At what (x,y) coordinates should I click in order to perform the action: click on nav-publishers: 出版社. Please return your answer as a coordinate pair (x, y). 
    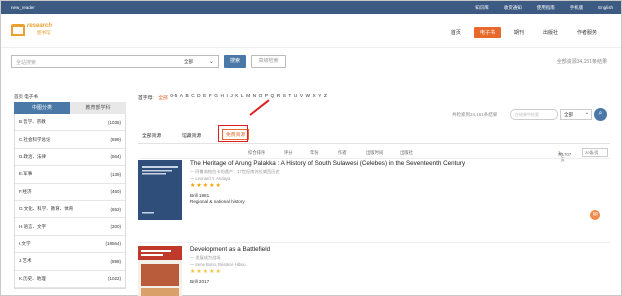
    Looking at the image, I should click on (550, 32).